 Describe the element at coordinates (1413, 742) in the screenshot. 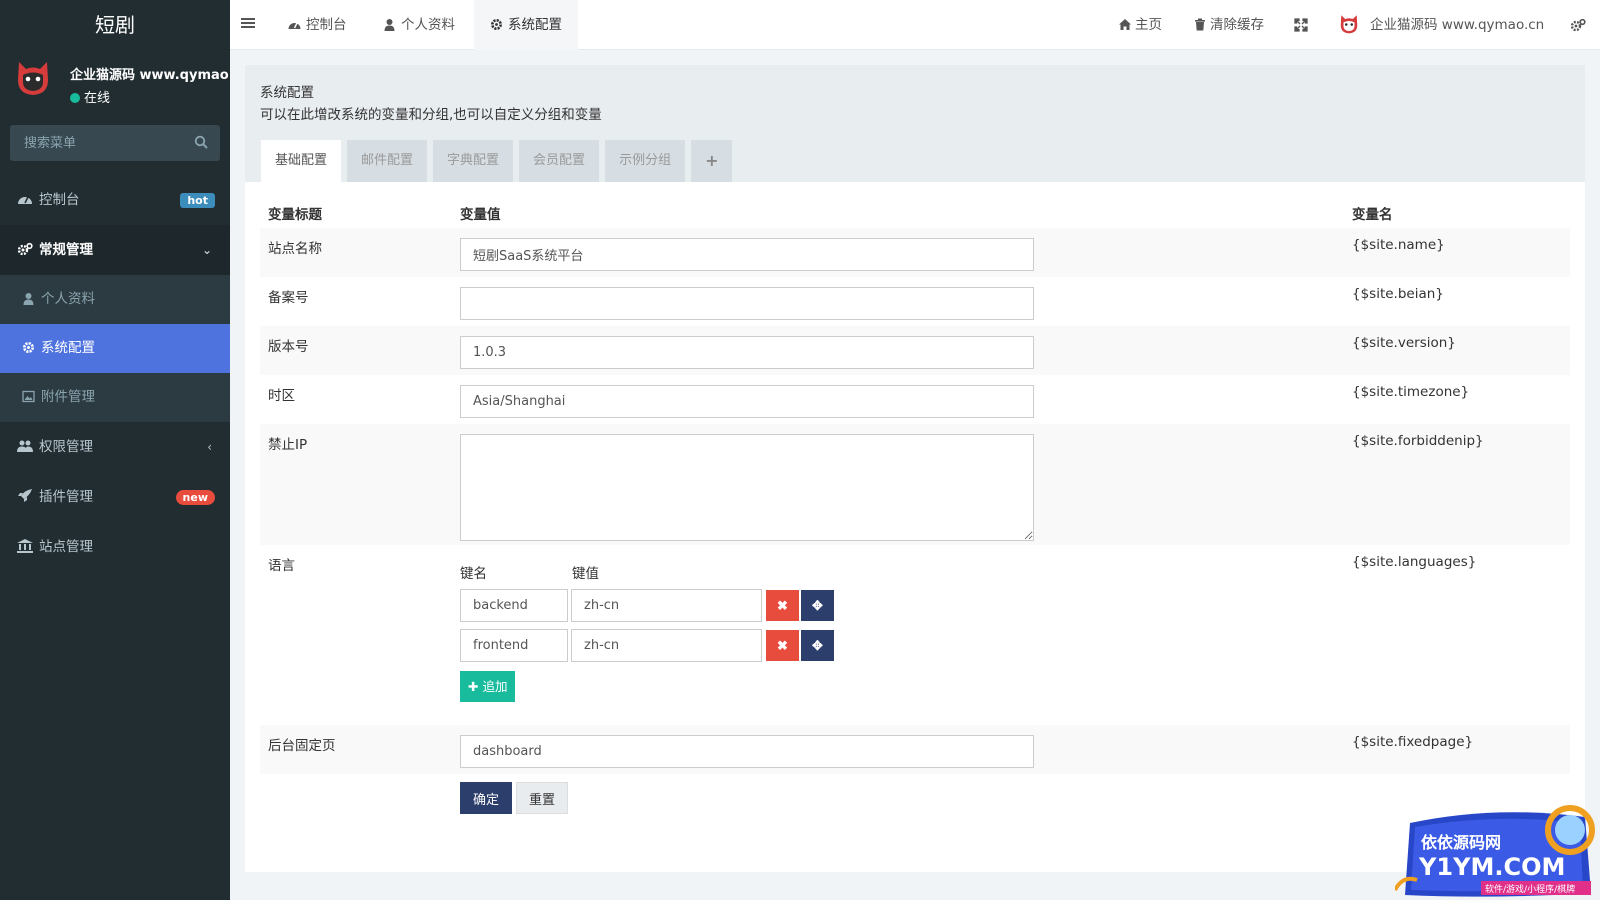

I see `row-var: {$site.fixedpage}` at that location.